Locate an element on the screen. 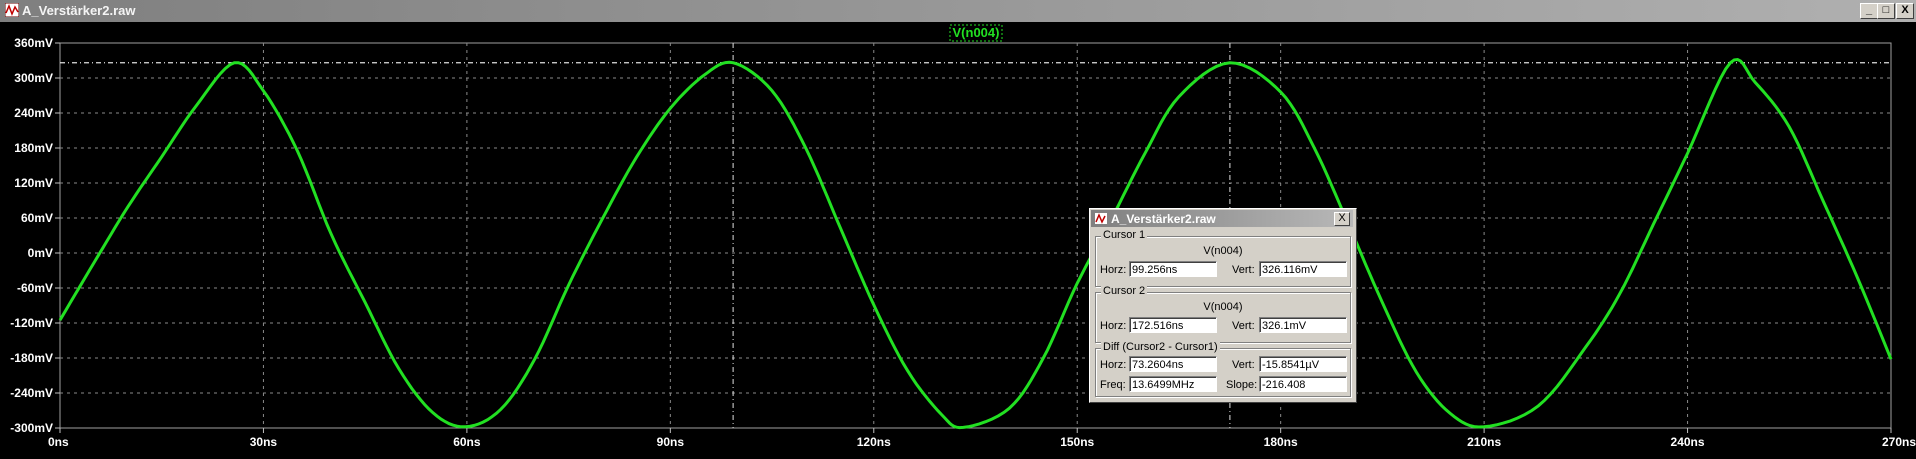 The width and height of the screenshot is (1916, 459). waveform-app-icon is located at coordinates (12, 10).